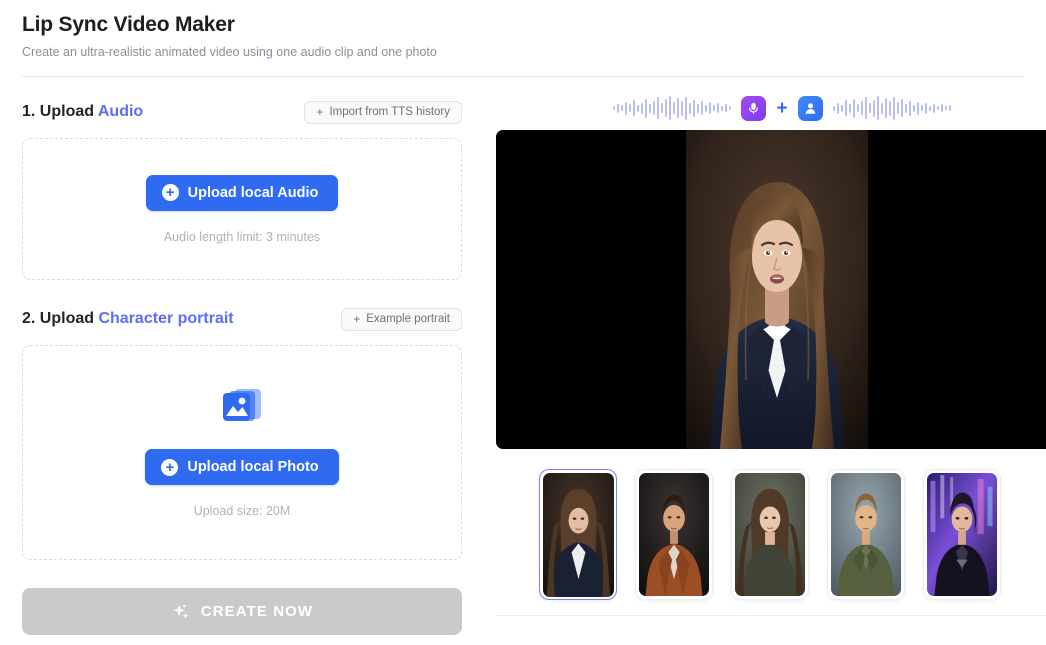 The width and height of the screenshot is (1046, 645). I want to click on step-portrait-number: 2., so click(29, 318).